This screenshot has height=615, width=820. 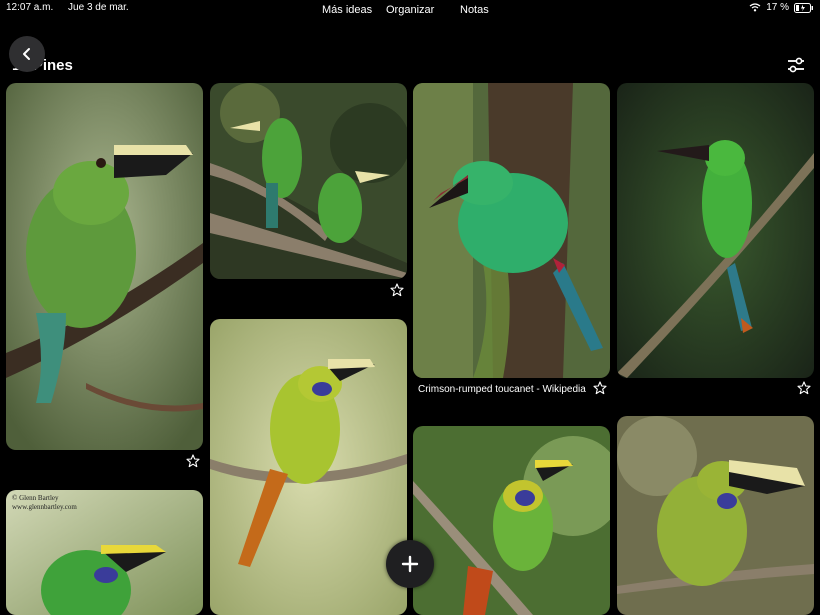 I want to click on wifi-icon, so click(x=755, y=7).